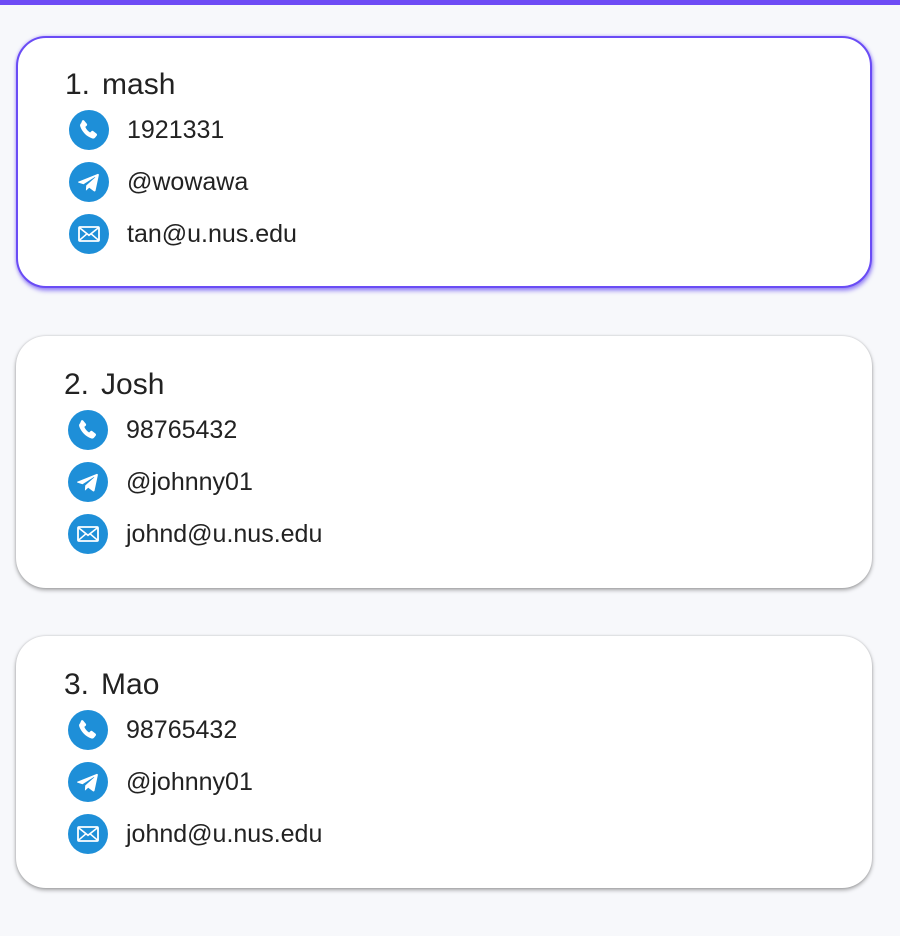 Image resolution: width=900 pixels, height=936 pixels. I want to click on contact-index: 1., so click(78, 84).